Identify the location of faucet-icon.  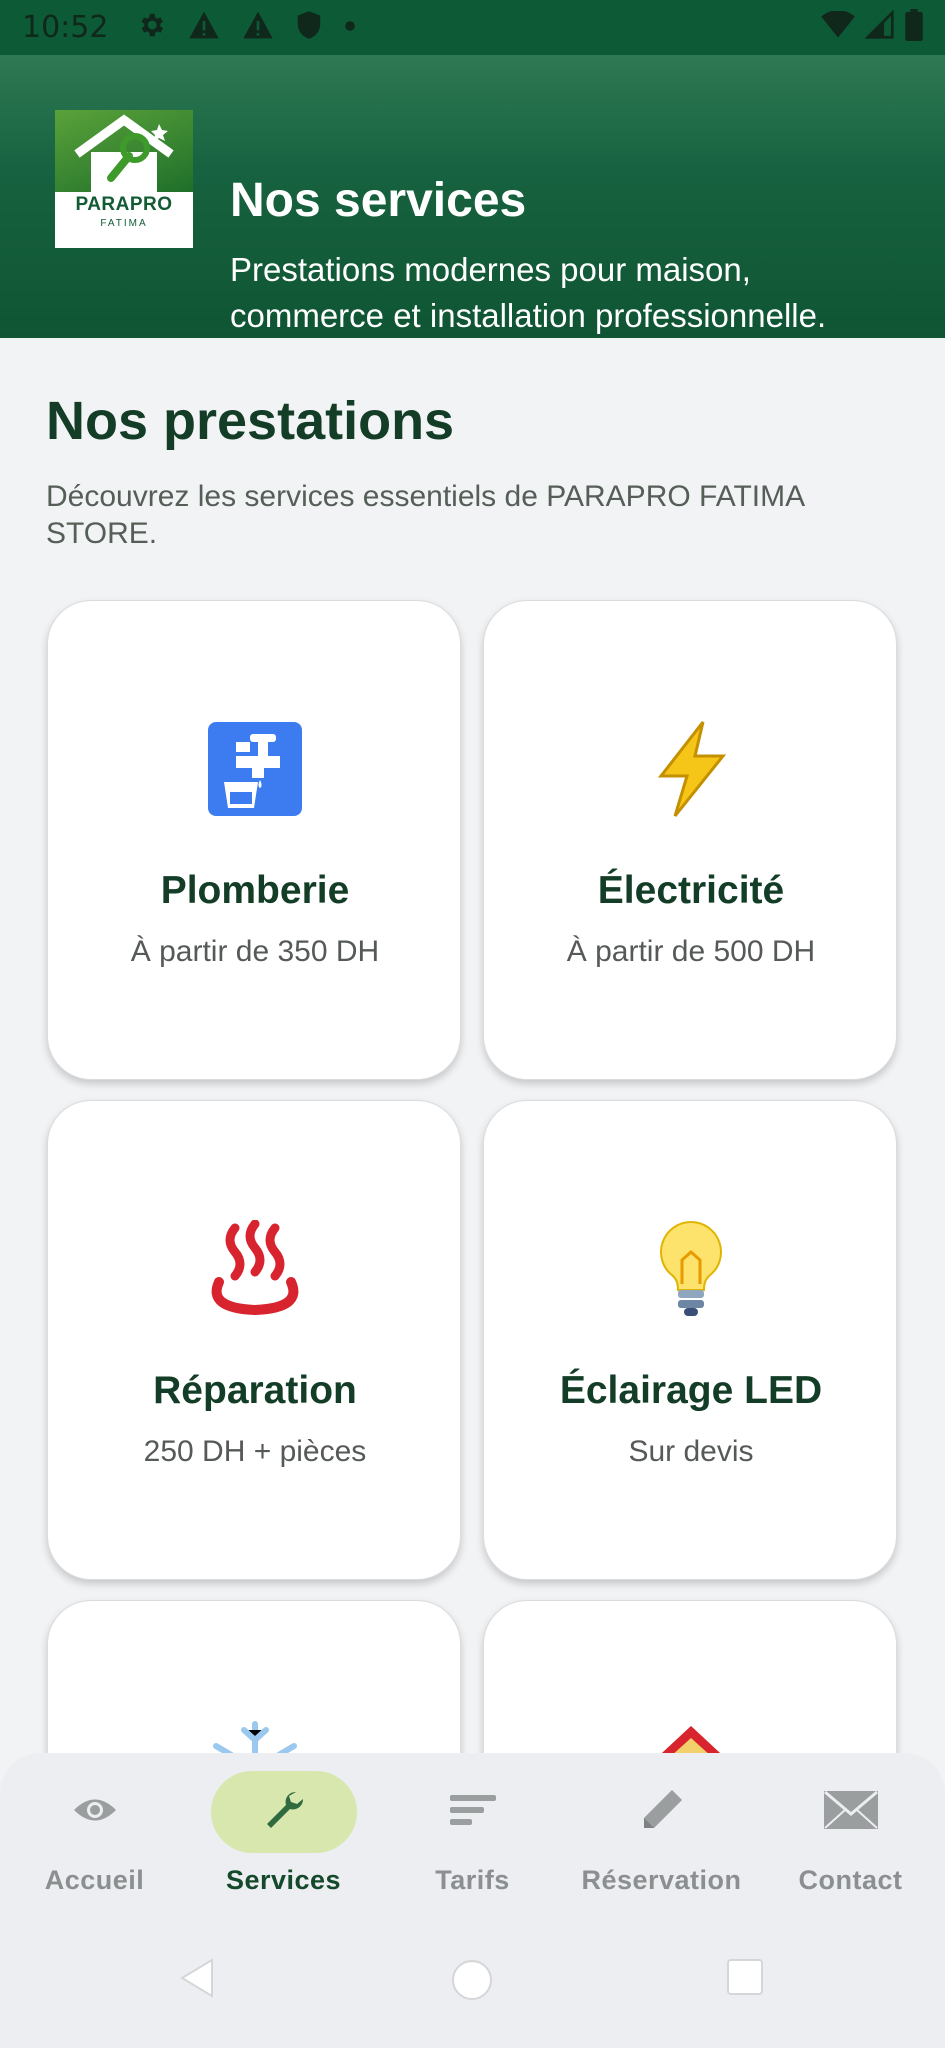
(255, 769).